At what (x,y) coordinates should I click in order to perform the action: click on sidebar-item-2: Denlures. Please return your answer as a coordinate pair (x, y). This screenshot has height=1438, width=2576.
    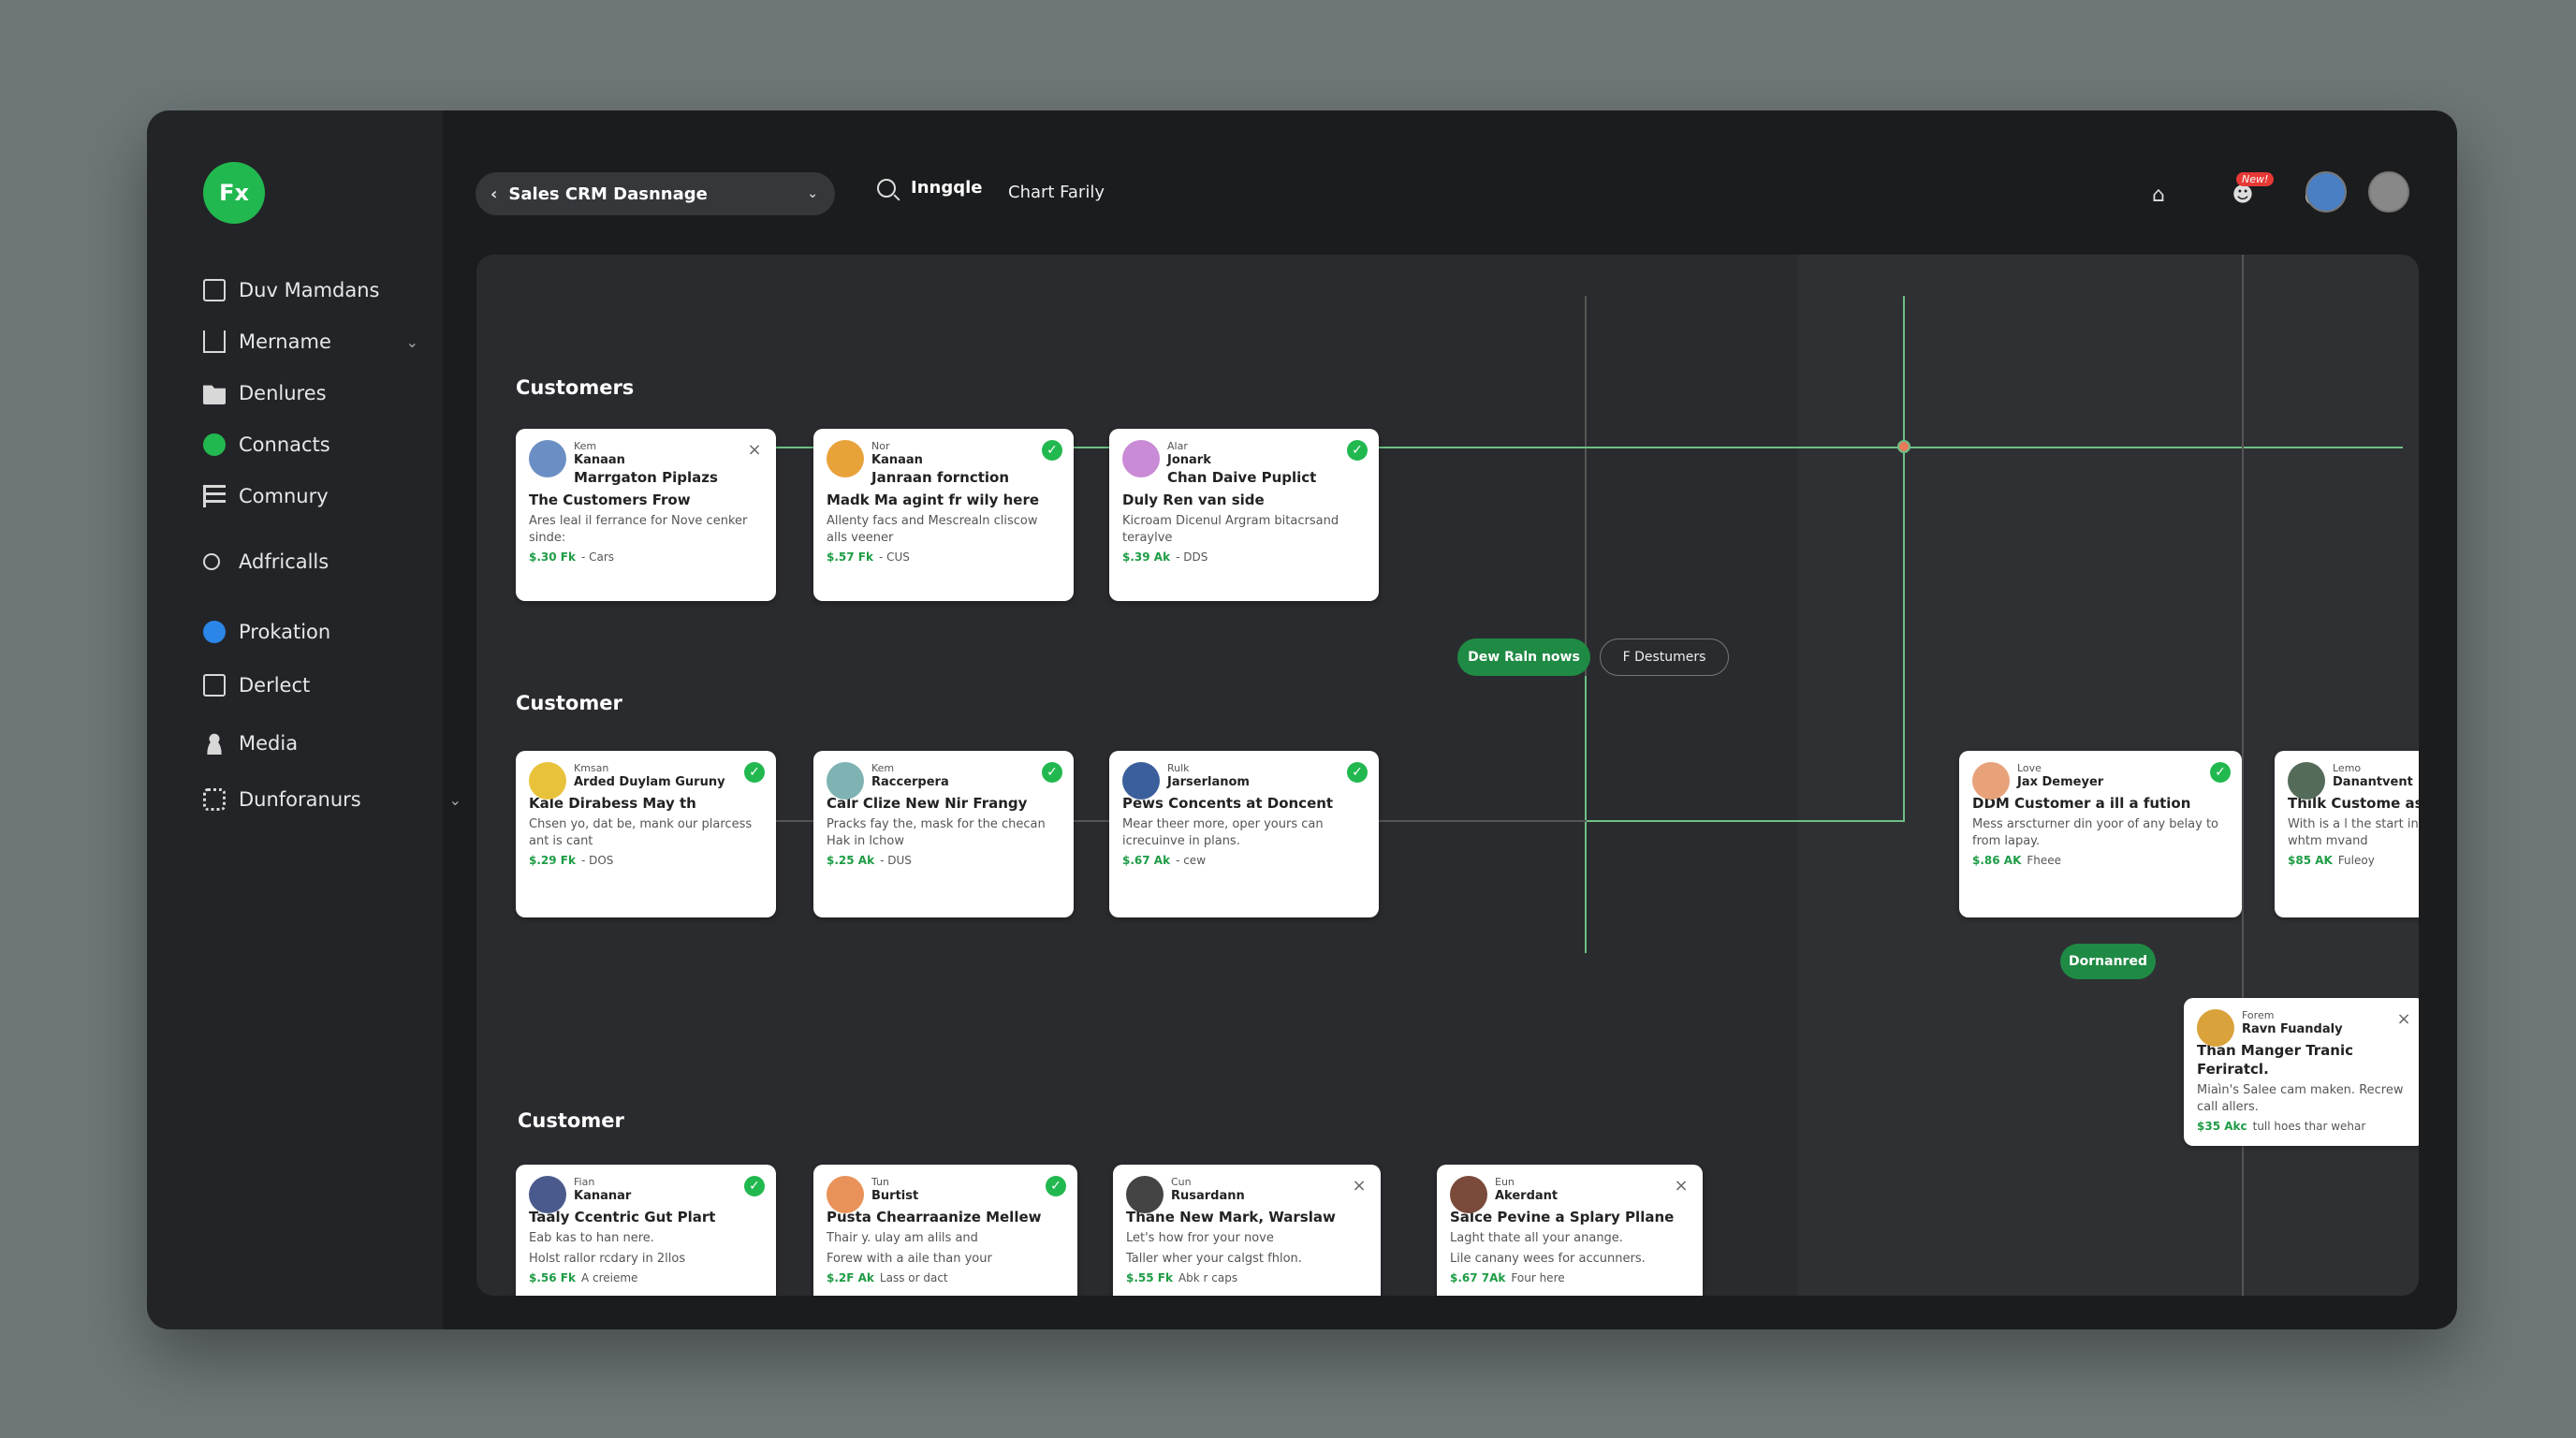
    Looking at the image, I should click on (310, 393).